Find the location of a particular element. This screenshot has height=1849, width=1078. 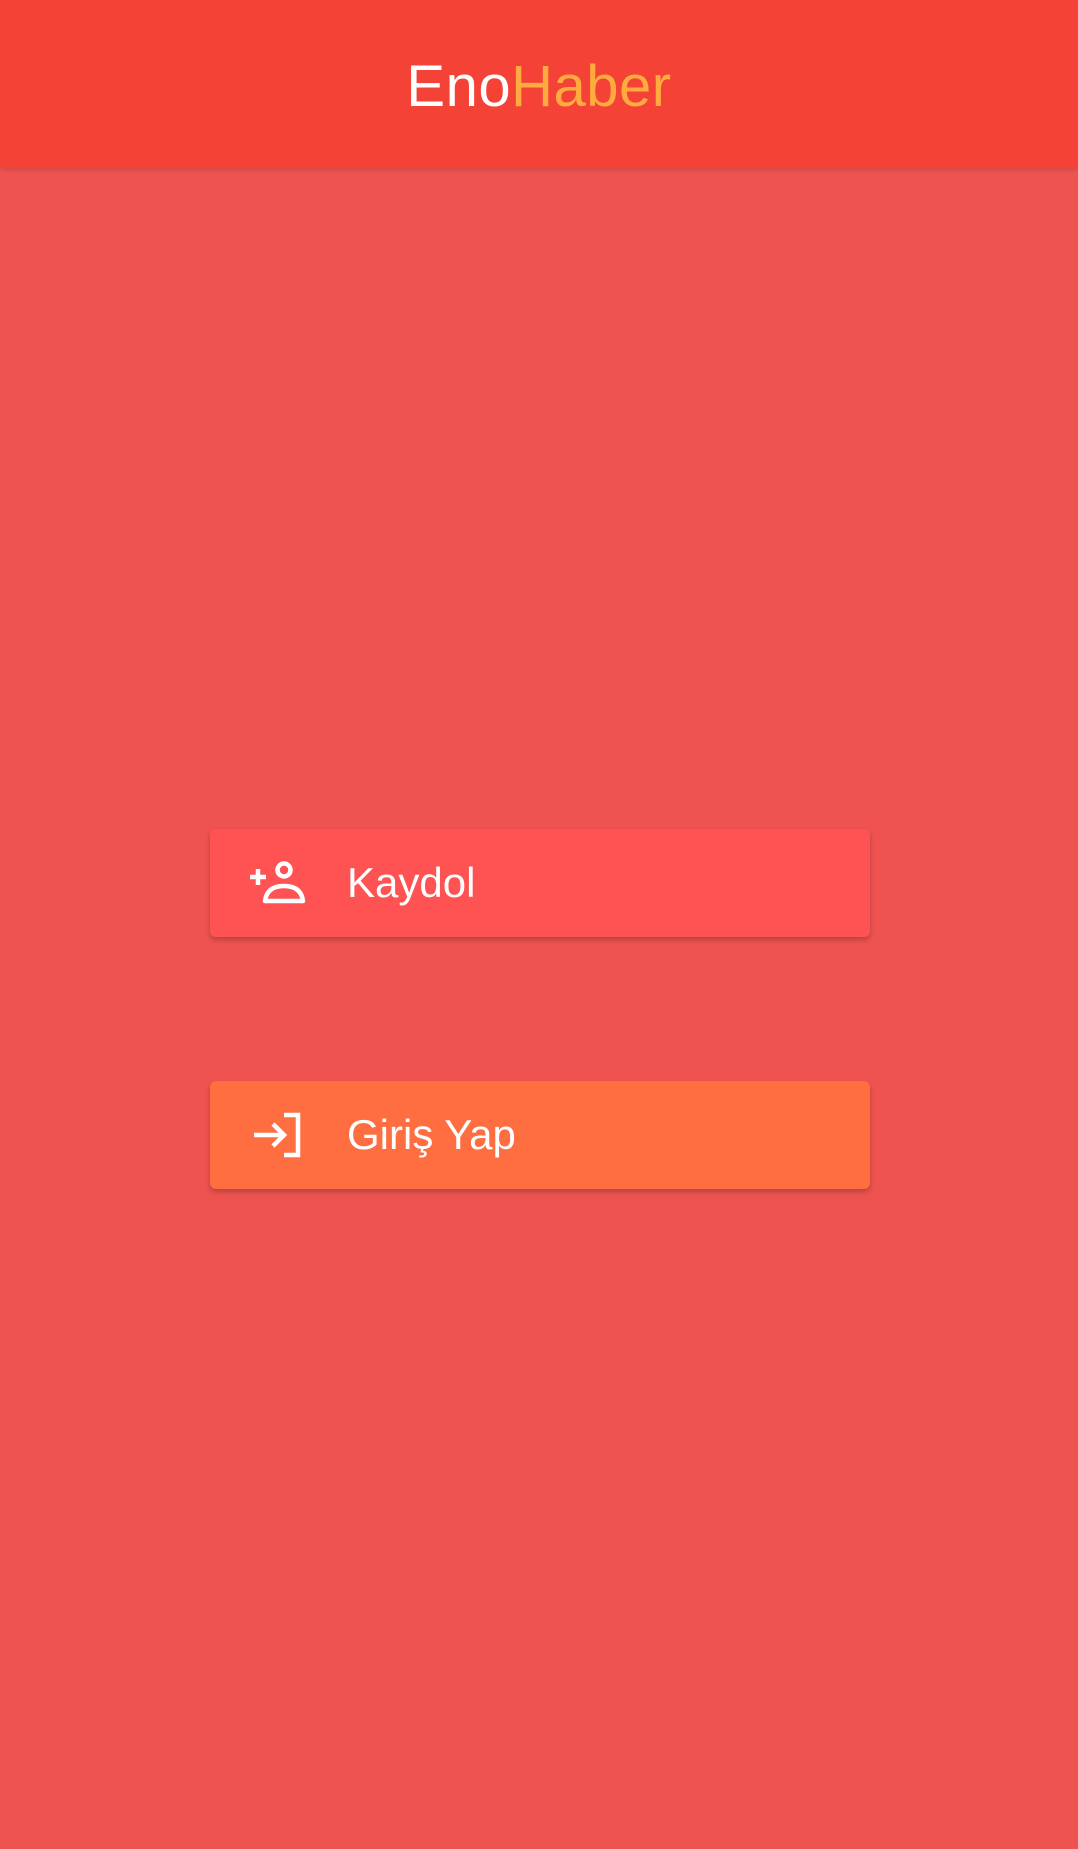

app-bar: EnoHaber is located at coordinates (539, 84).